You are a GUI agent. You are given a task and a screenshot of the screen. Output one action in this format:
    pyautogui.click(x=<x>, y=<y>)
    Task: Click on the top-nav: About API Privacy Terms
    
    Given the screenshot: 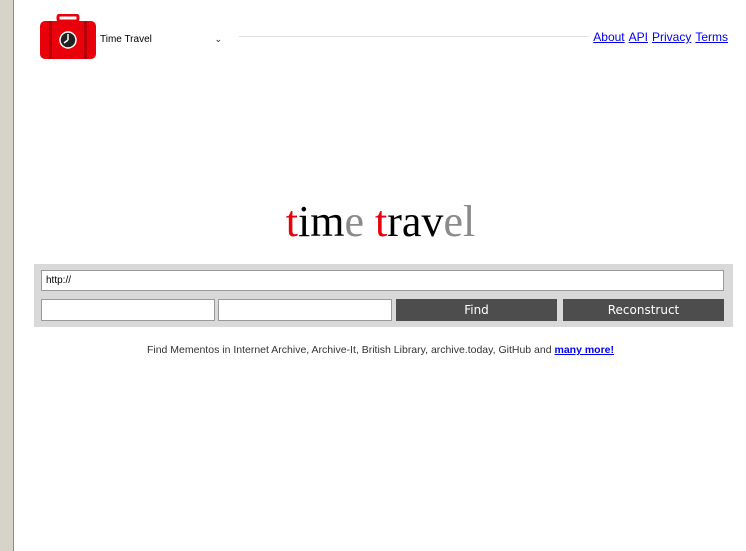 What is the action you would take?
    pyautogui.click(x=660, y=37)
    